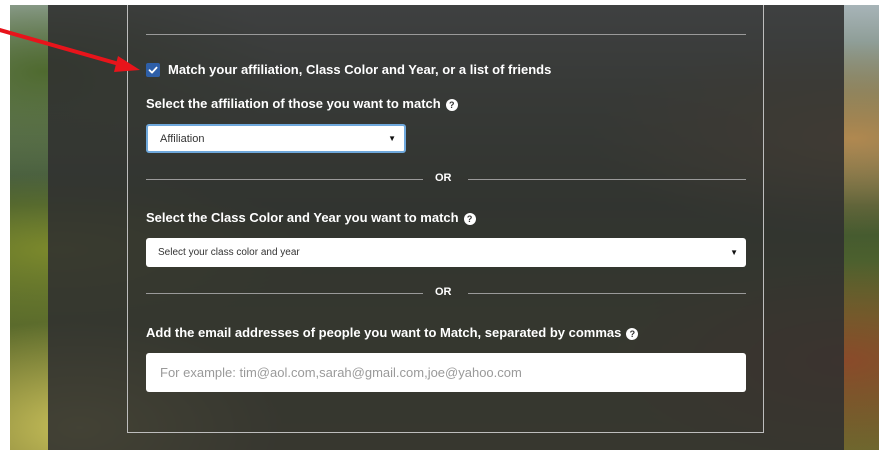 The width and height of the screenshot is (879, 450). What do you see at coordinates (446, 372) in the screenshot?
I see `email-addresses-input` at bounding box center [446, 372].